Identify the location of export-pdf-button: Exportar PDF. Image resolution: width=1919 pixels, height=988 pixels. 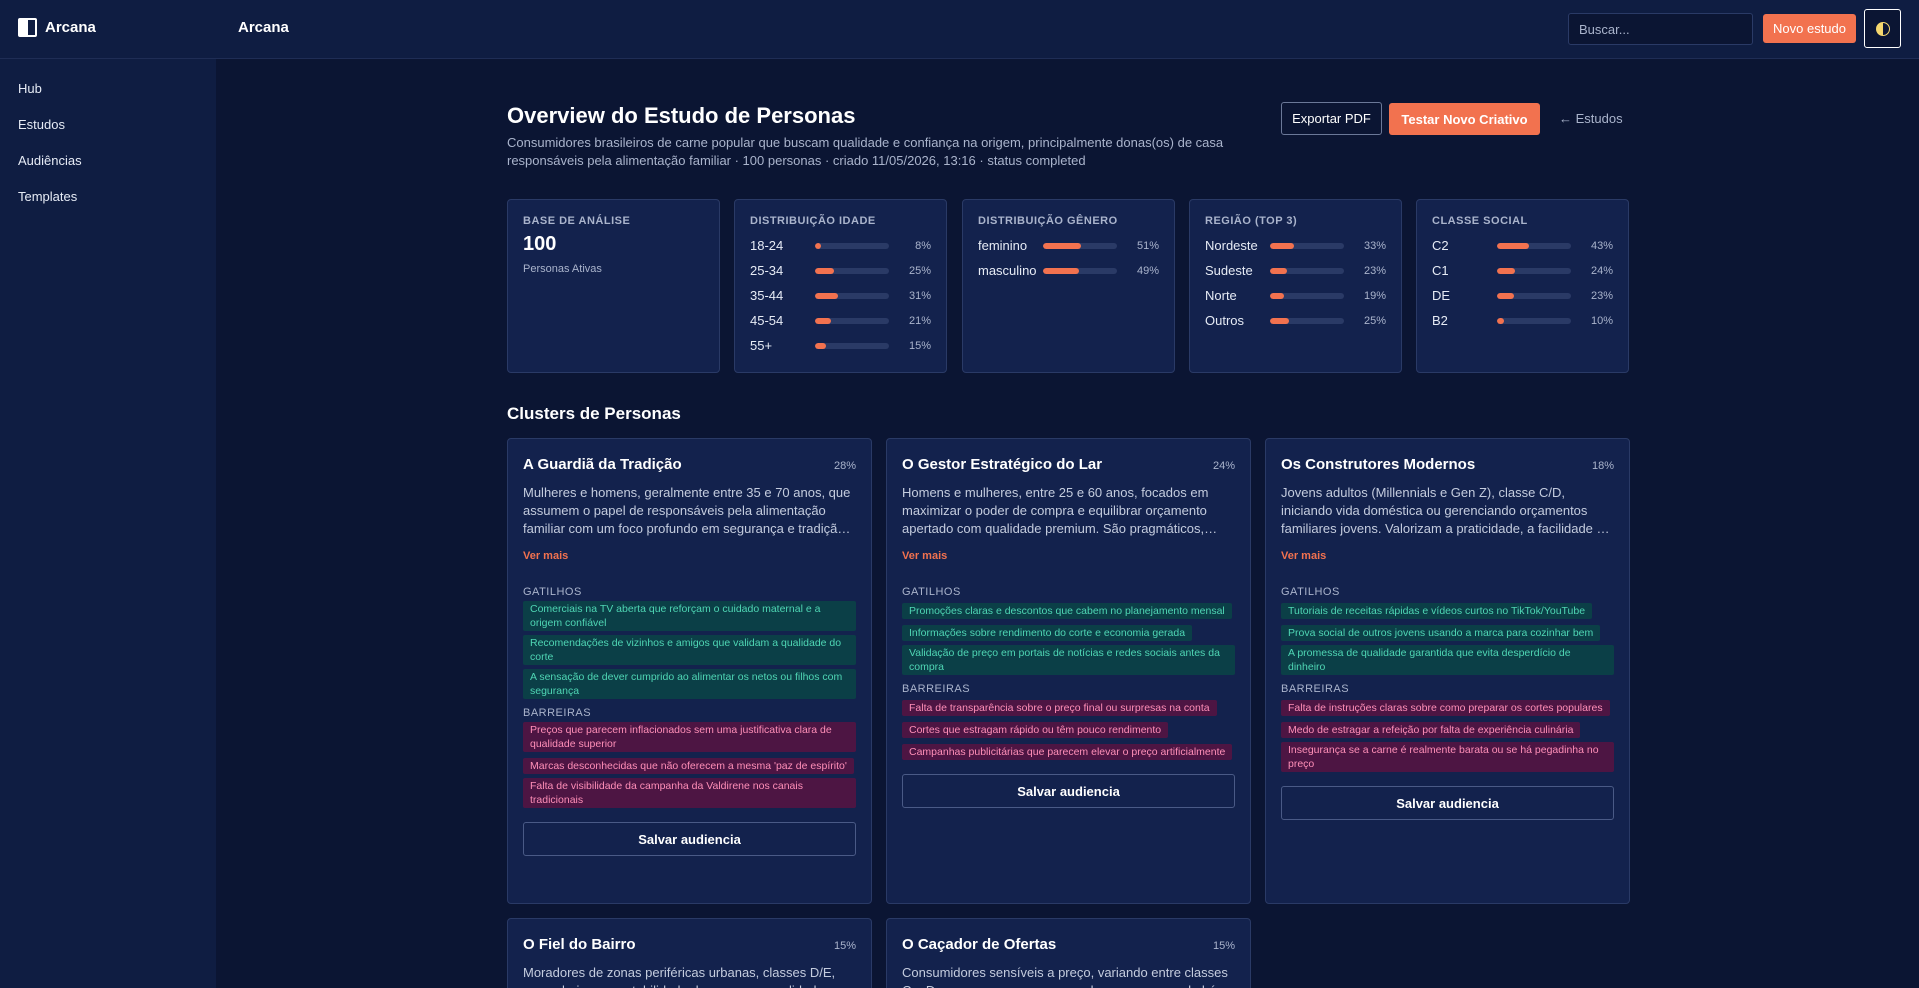
(1331, 118).